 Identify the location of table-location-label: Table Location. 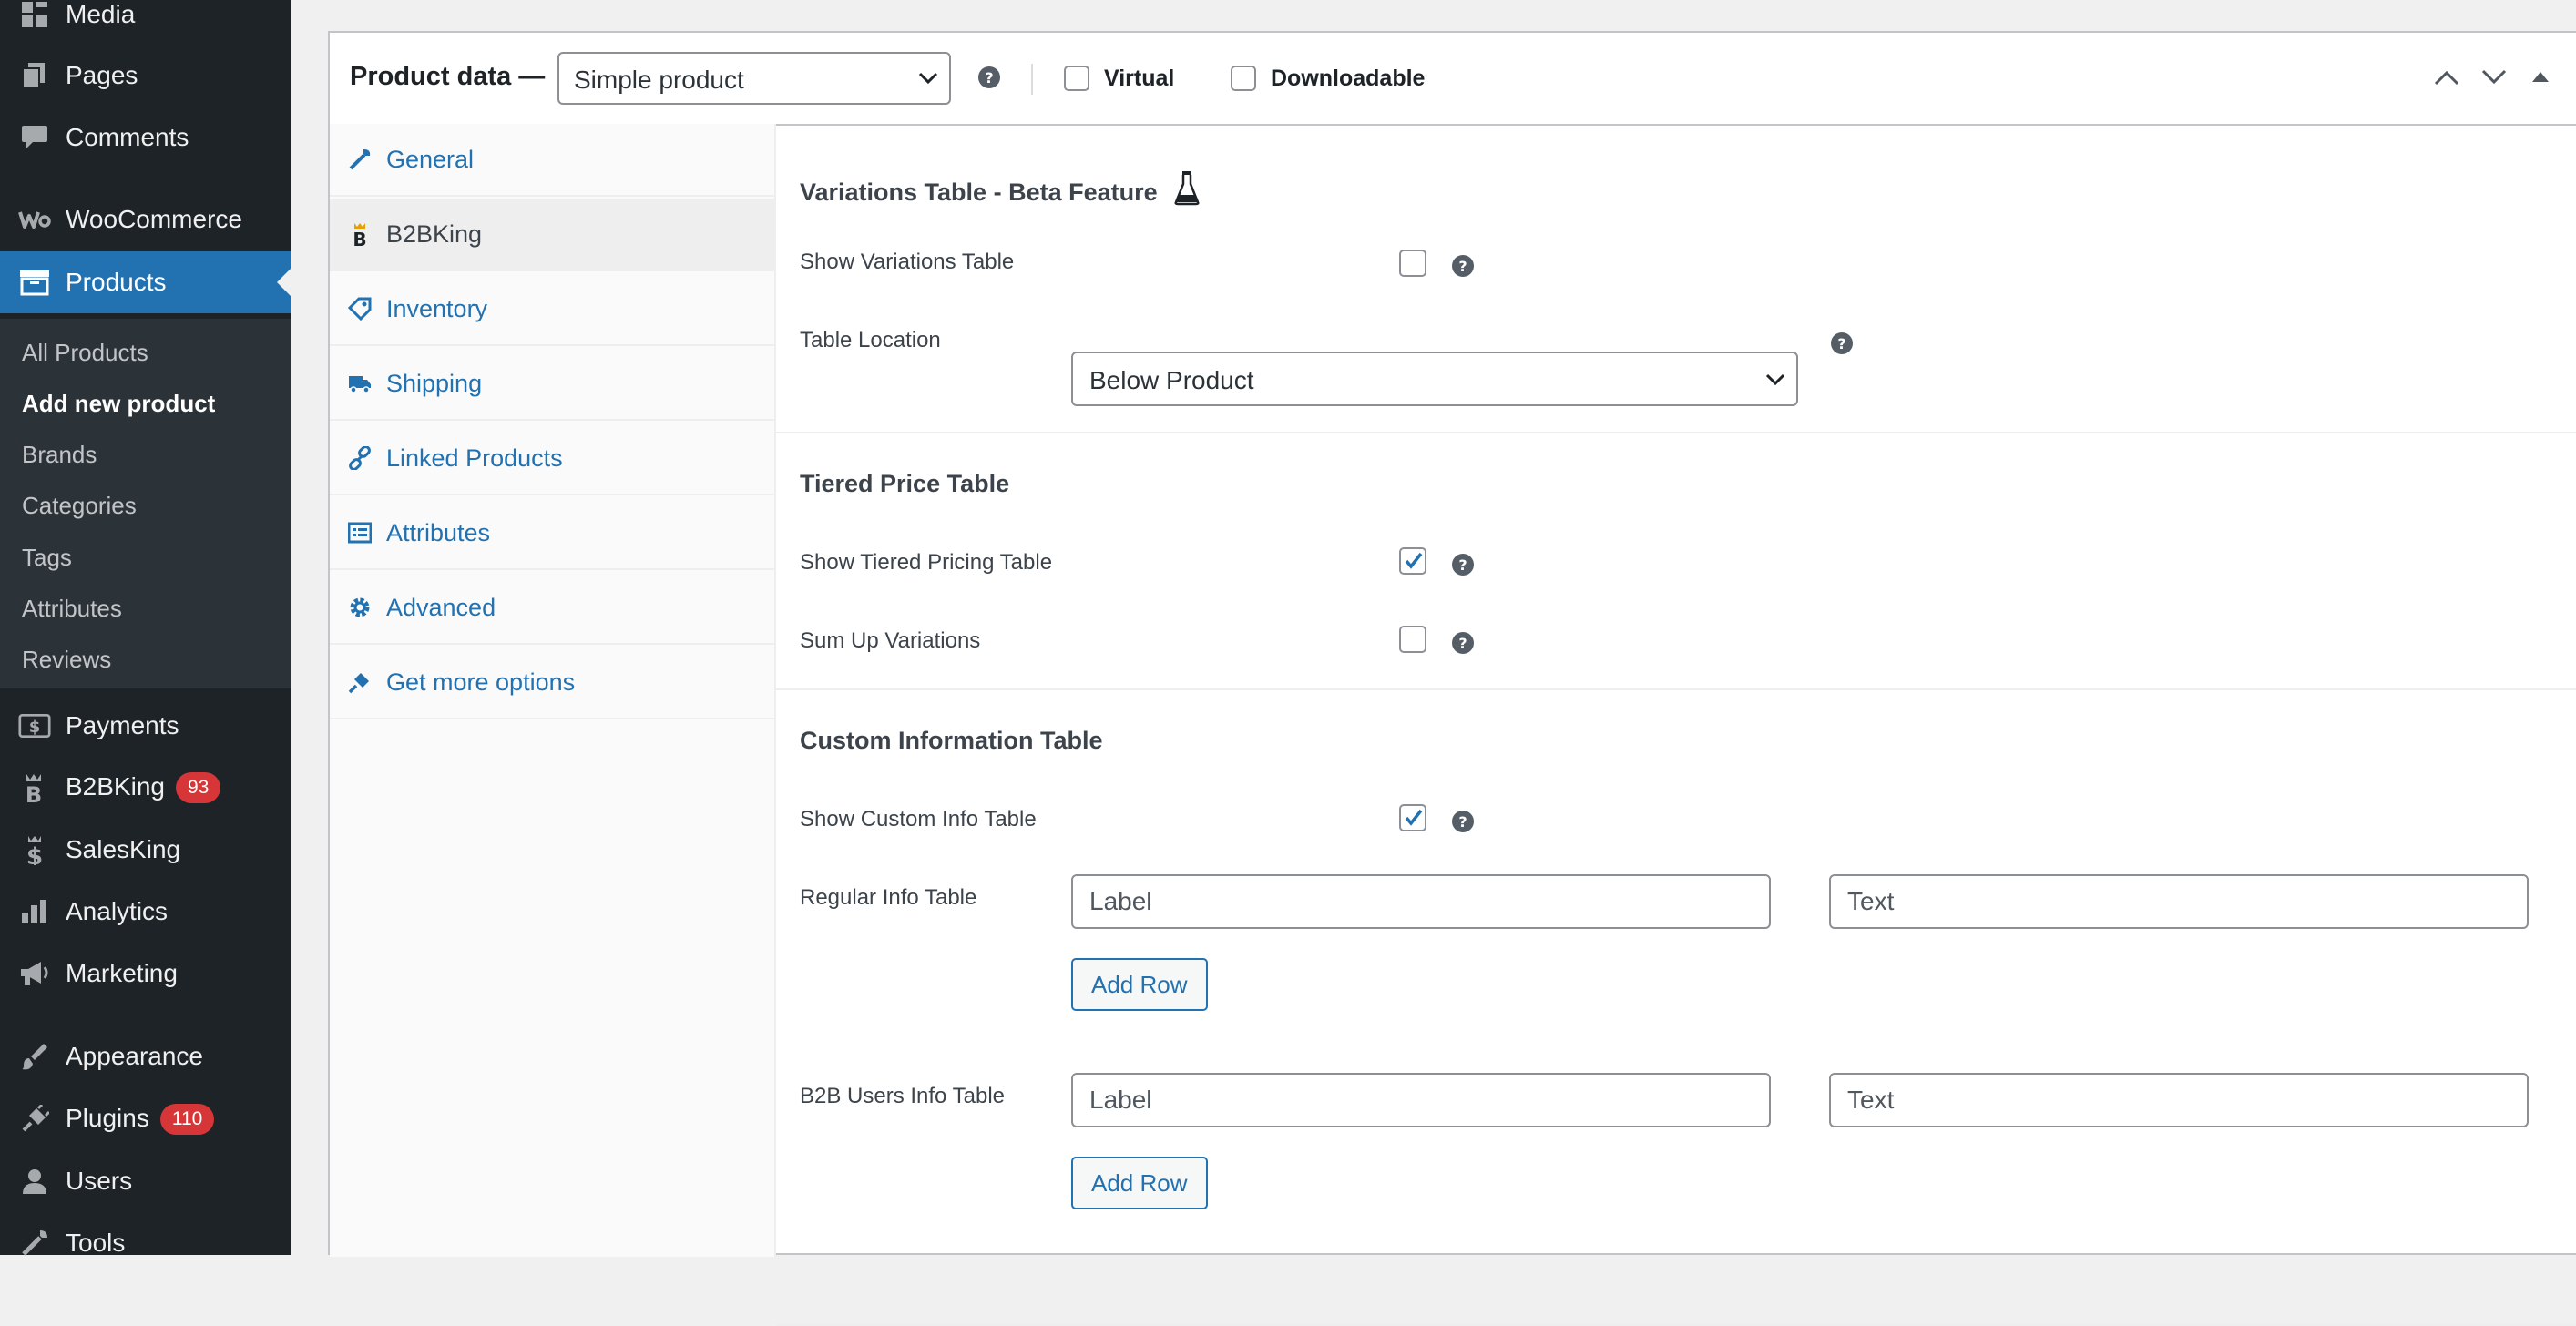
(870, 340).